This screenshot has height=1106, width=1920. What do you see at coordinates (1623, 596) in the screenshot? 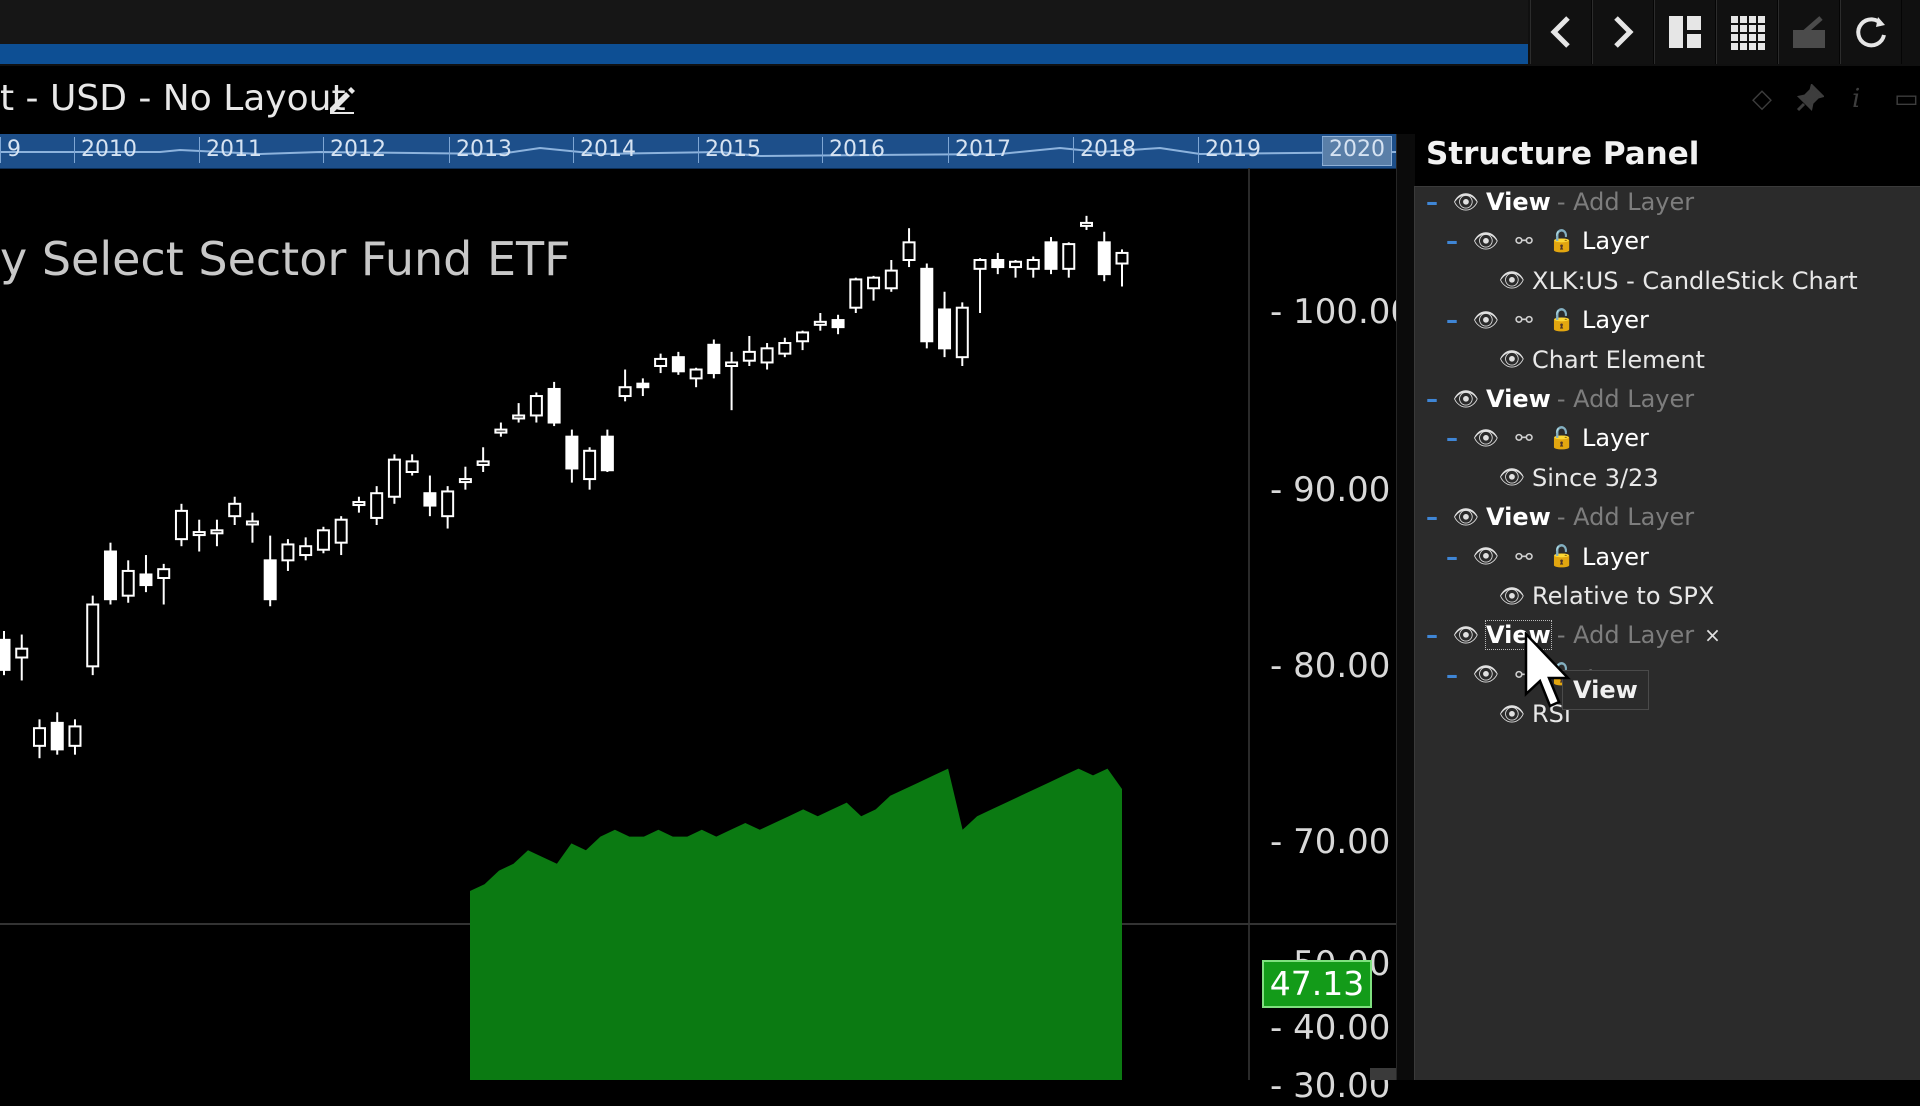
I see `chart-element-label: Relative to SPX` at bounding box center [1623, 596].